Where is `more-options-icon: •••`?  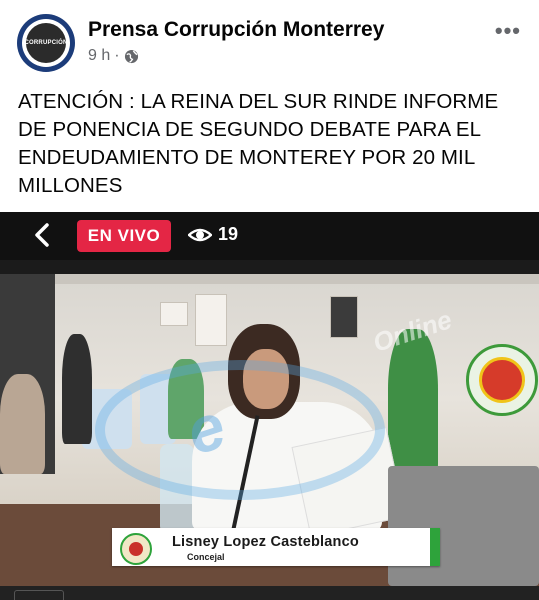
more-options-icon: ••• is located at coordinates (508, 31).